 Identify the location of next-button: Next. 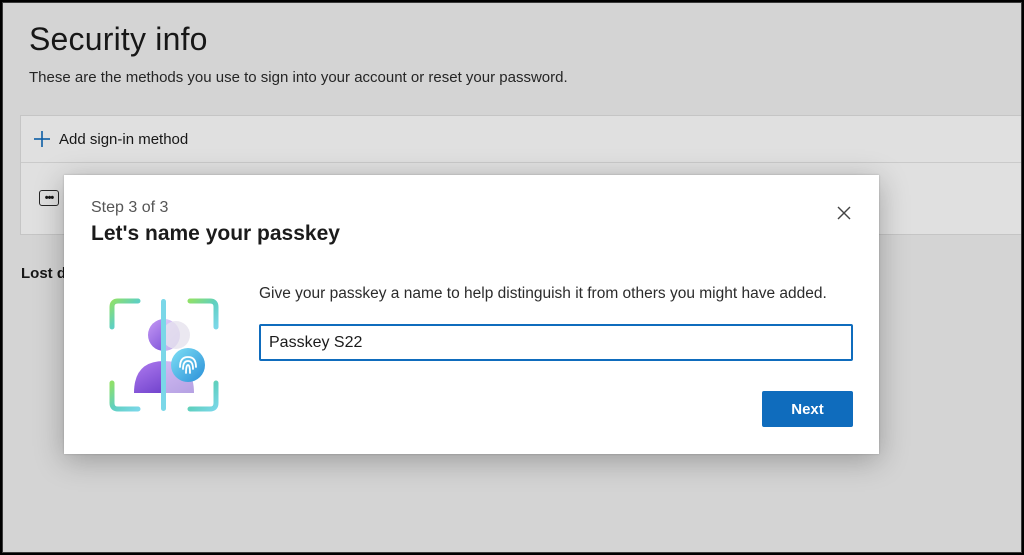
(807, 409).